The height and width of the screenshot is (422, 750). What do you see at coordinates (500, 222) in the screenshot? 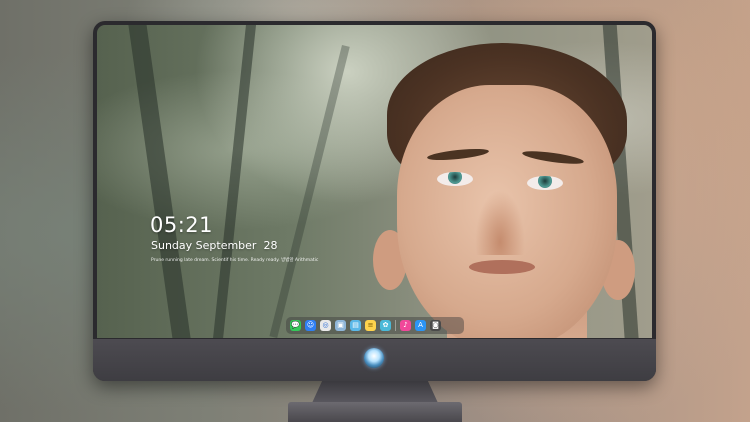
I see `wallpaper-person-nose` at bounding box center [500, 222].